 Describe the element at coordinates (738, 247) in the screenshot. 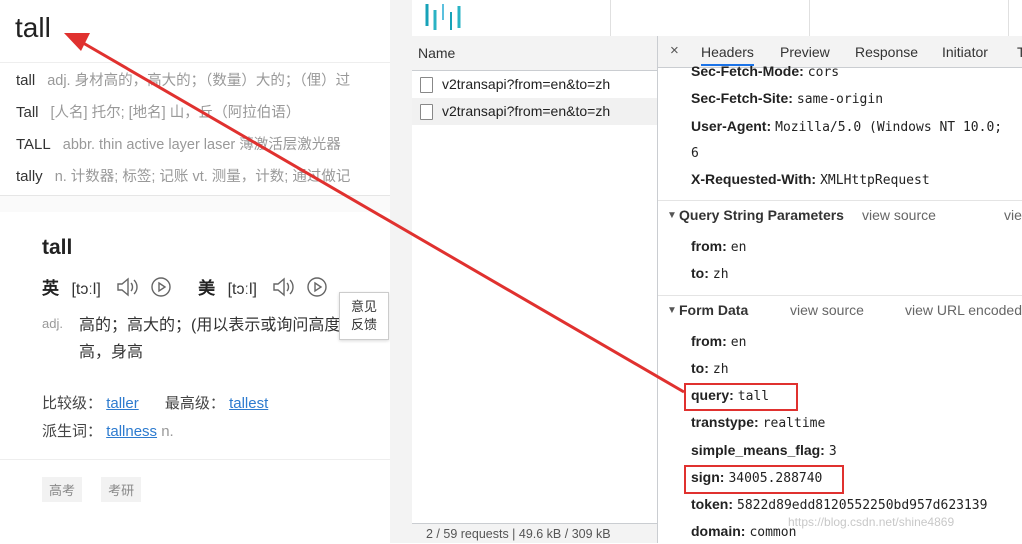

I see `param-value: en` at that location.